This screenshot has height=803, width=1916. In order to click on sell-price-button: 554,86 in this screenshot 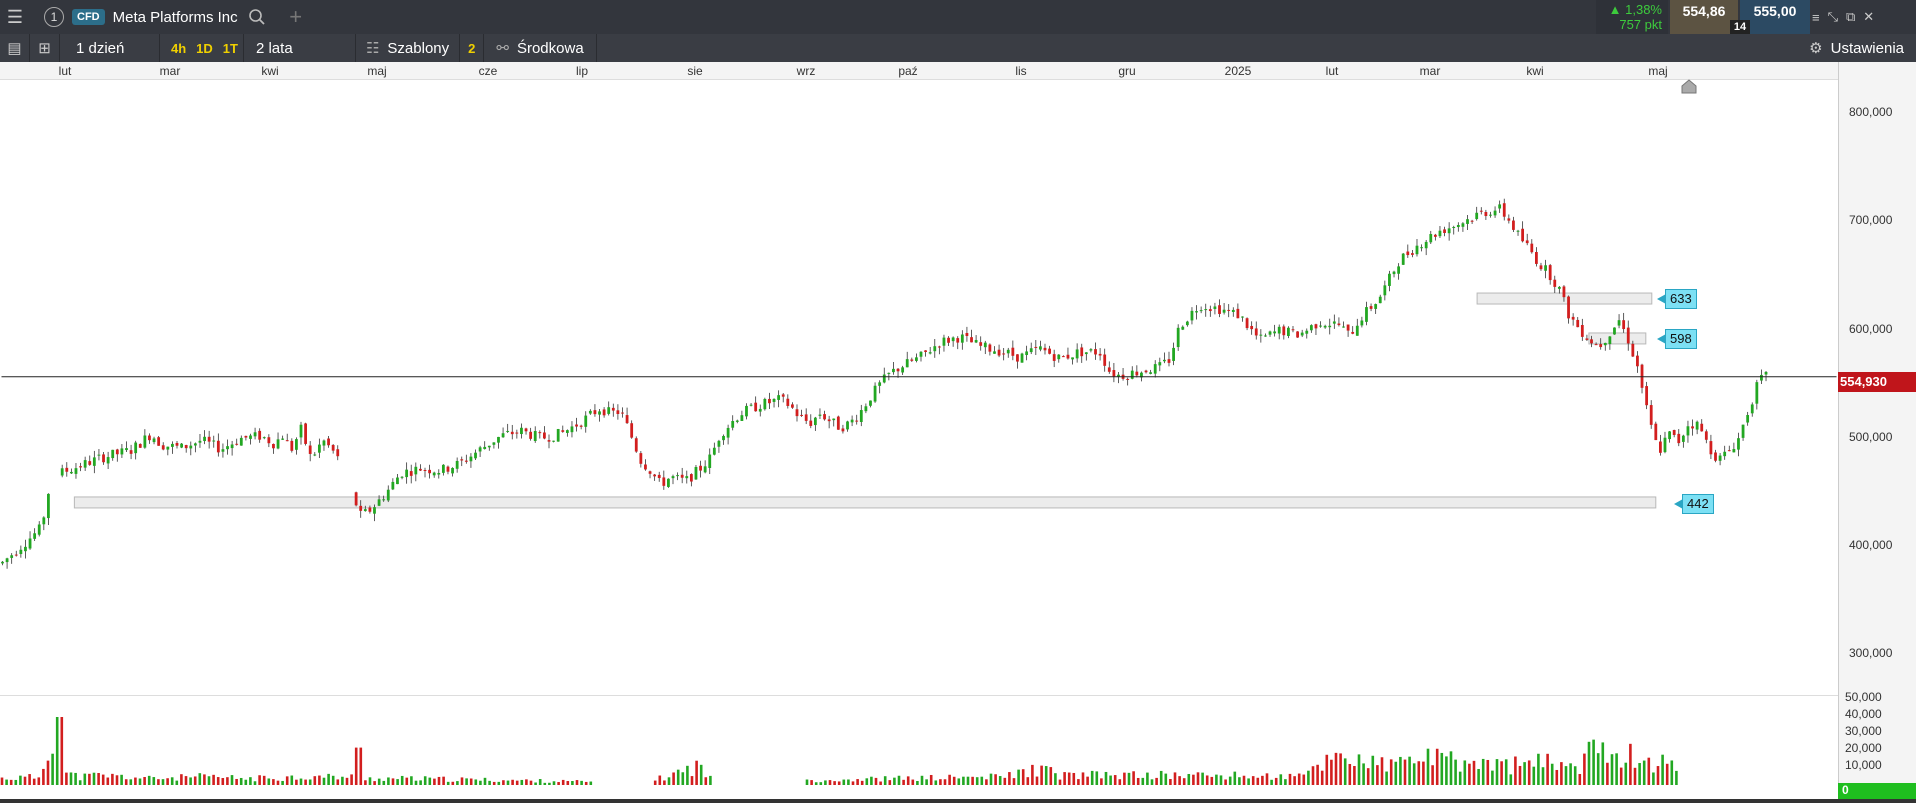, I will do `click(1704, 17)`.